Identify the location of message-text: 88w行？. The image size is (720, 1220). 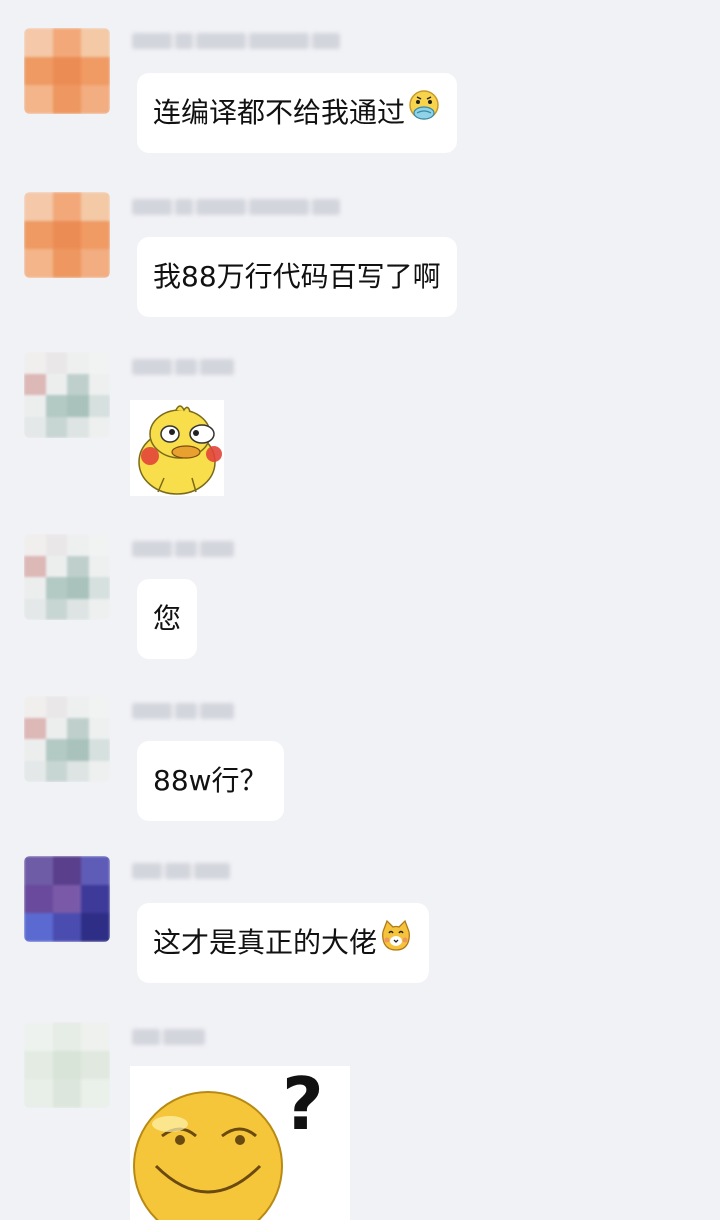
(210, 780).